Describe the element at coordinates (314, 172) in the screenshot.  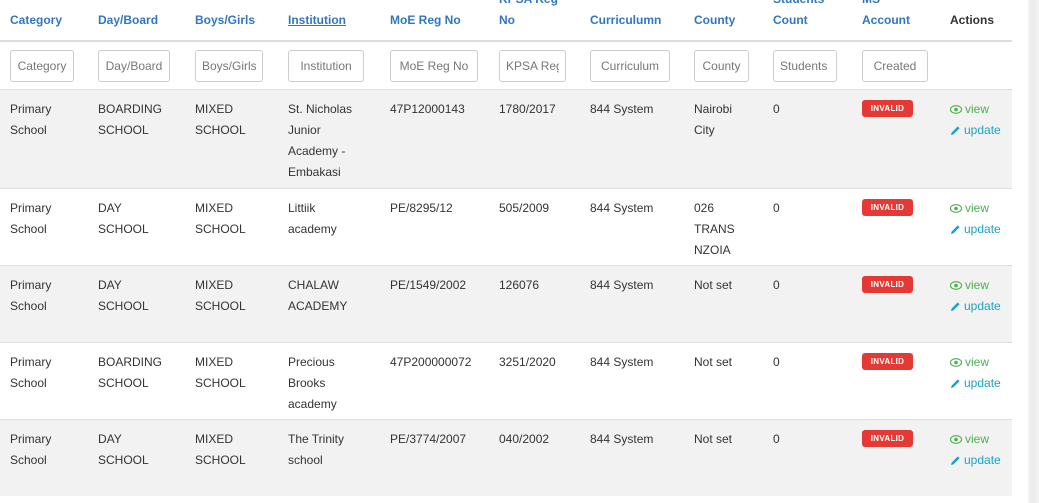
I see `cell-text-line: Embakasi` at that location.